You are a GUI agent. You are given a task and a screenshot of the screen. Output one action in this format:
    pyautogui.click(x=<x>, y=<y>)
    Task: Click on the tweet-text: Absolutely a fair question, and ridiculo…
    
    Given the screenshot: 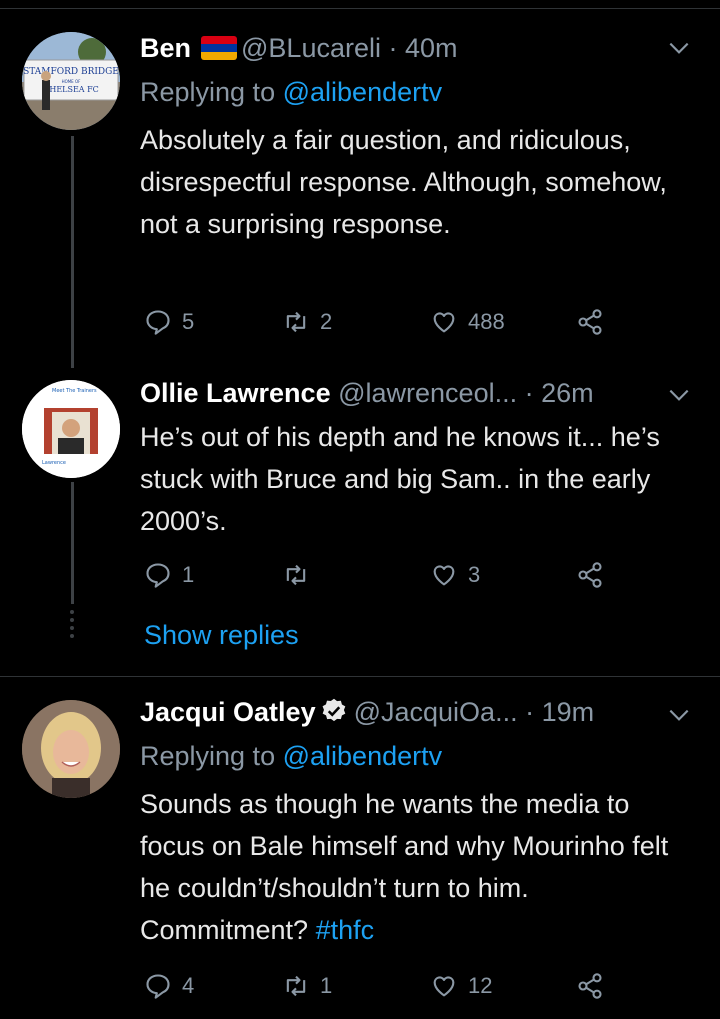 What is the action you would take?
    pyautogui.click(x=403, y=182)
    